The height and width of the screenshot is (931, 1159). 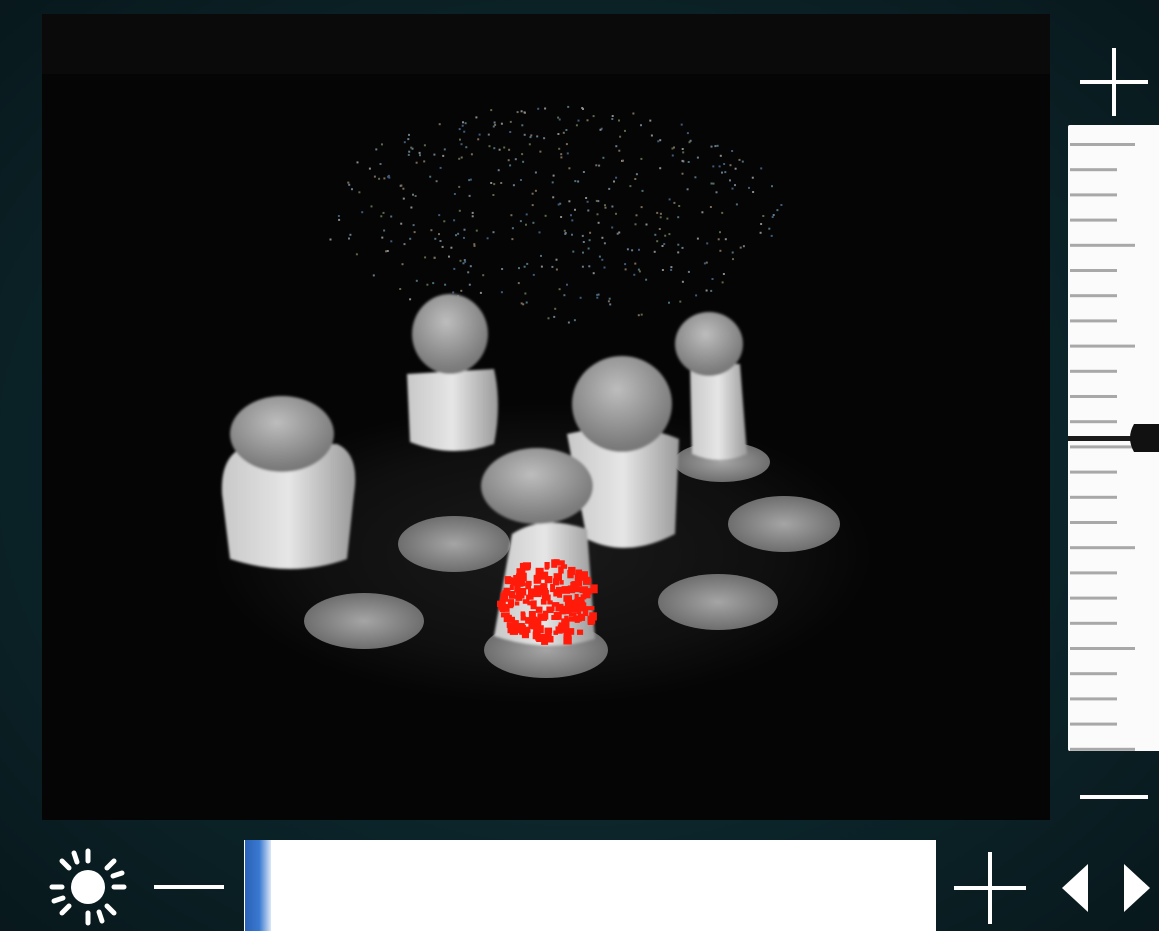 What do you see at coordinates (1114, 797) in the screenshot?
I see `zoom-out-button` at bounding box center [1114, 797].